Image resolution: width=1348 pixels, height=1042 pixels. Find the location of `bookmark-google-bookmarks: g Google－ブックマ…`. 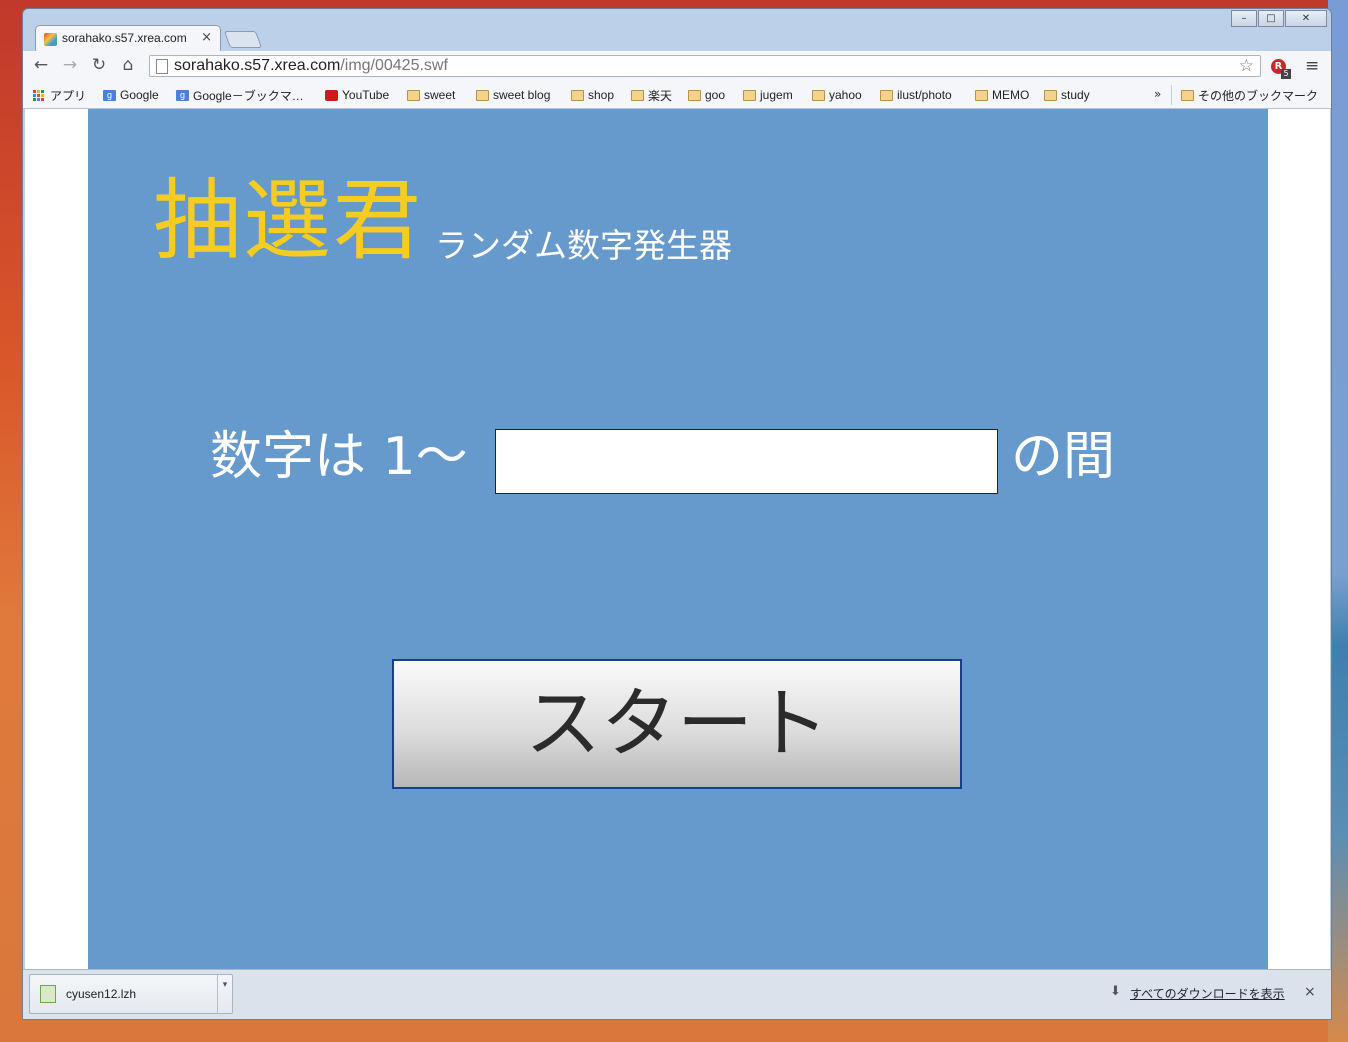

bookmark-google-bookmarks: g Google－ブックマ… is located at coordinates (240, 95).